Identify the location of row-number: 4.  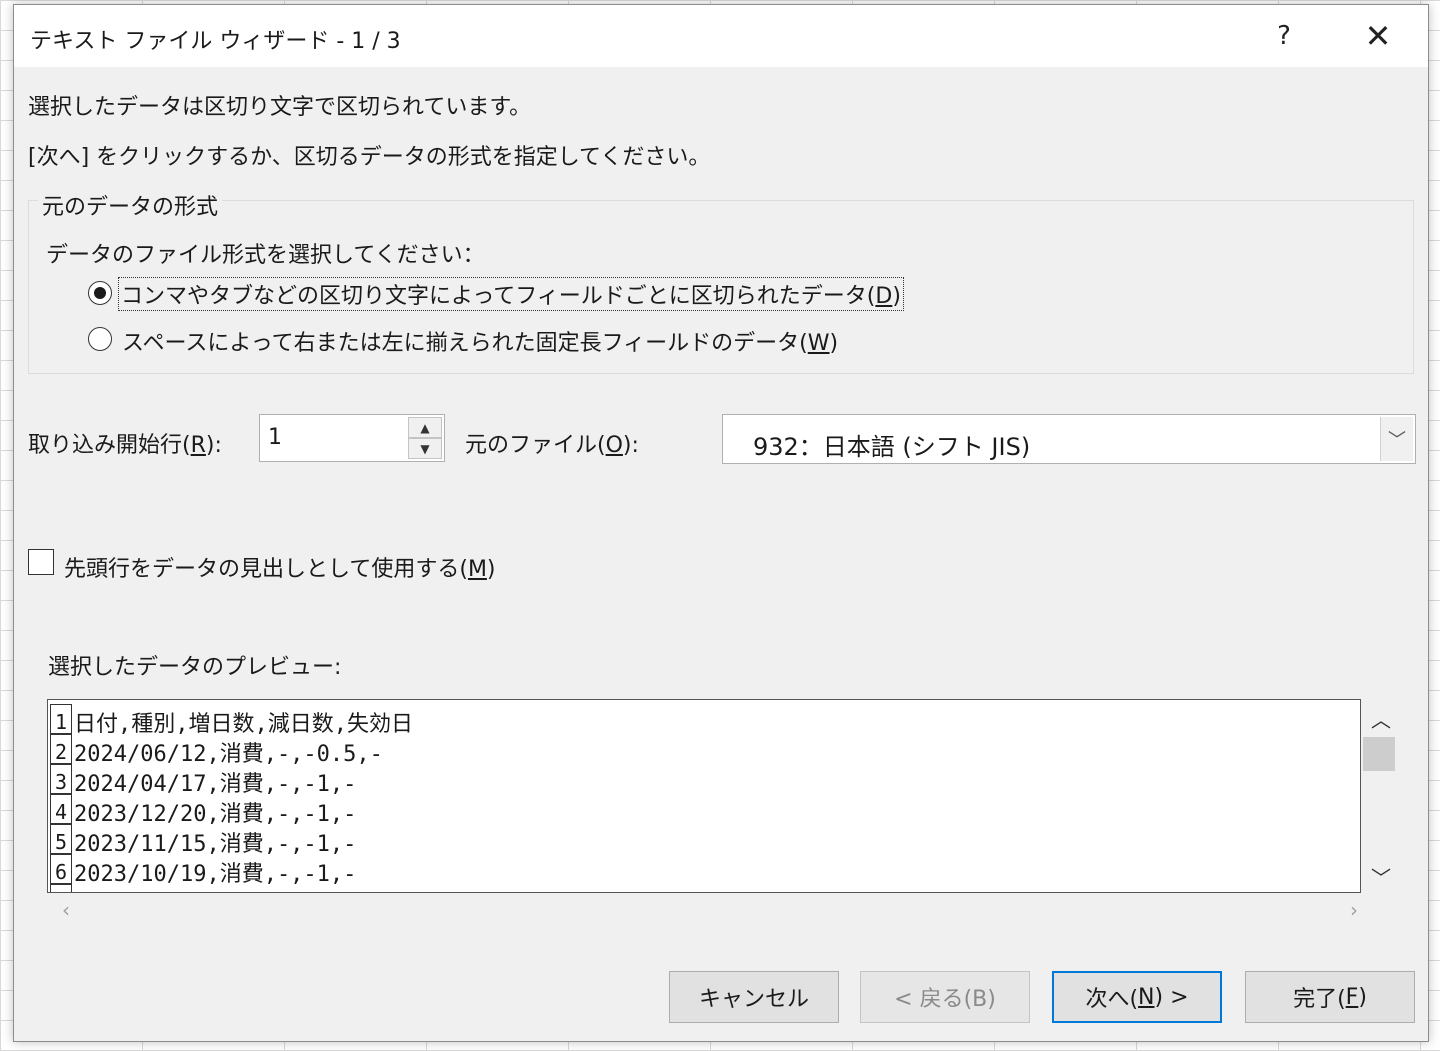
(61, 809).